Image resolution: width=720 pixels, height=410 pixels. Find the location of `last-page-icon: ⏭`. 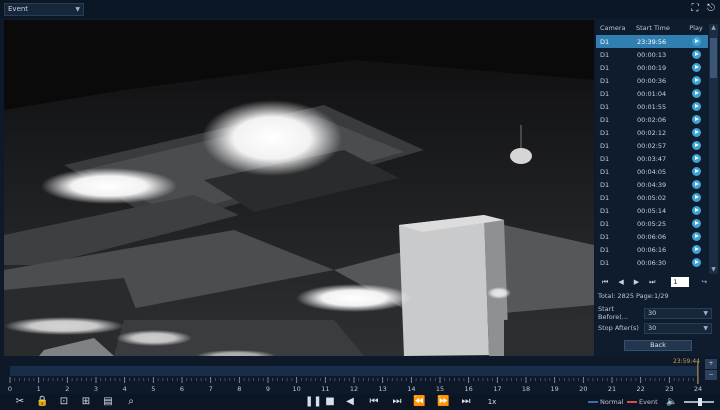

last-page-icon: ⏭ is located at coordinates (652, 282).